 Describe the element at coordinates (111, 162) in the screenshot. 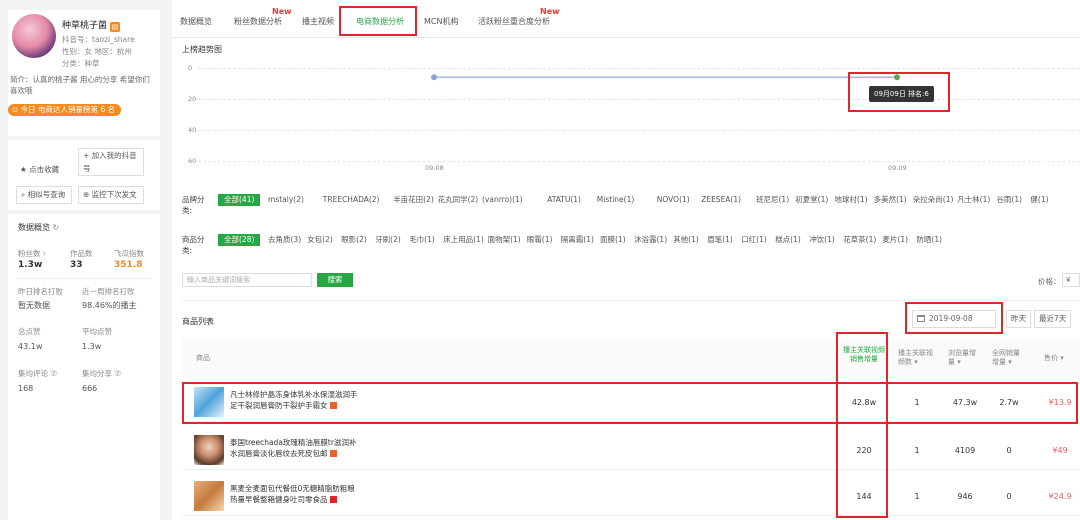

I see `add-douyin-button: + 加入我的抖音号` at that location.